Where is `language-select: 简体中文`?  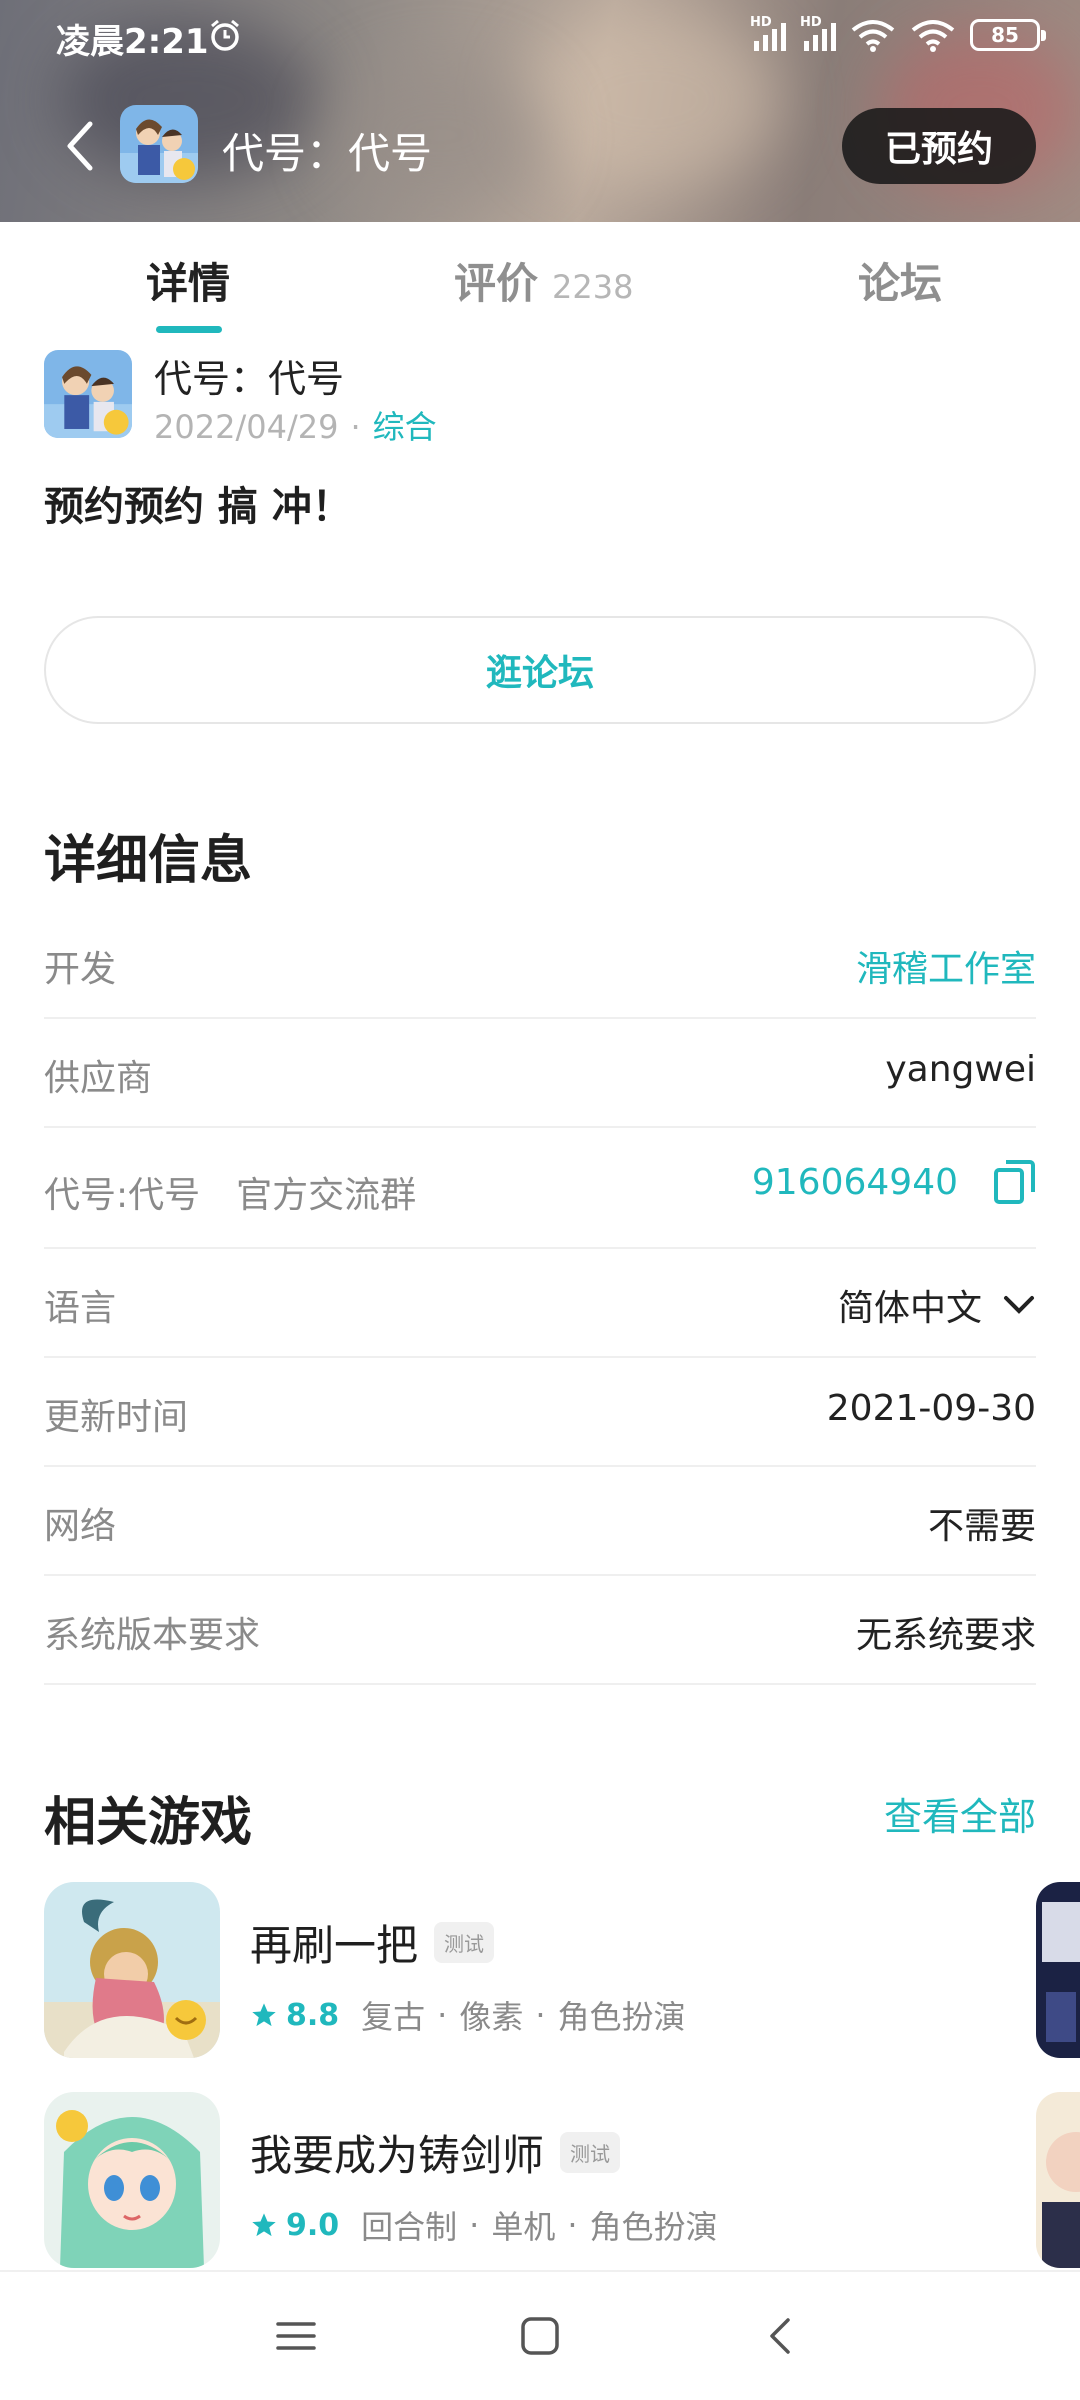 language-select: 简体中文 is located at coordinates (937, 1305).